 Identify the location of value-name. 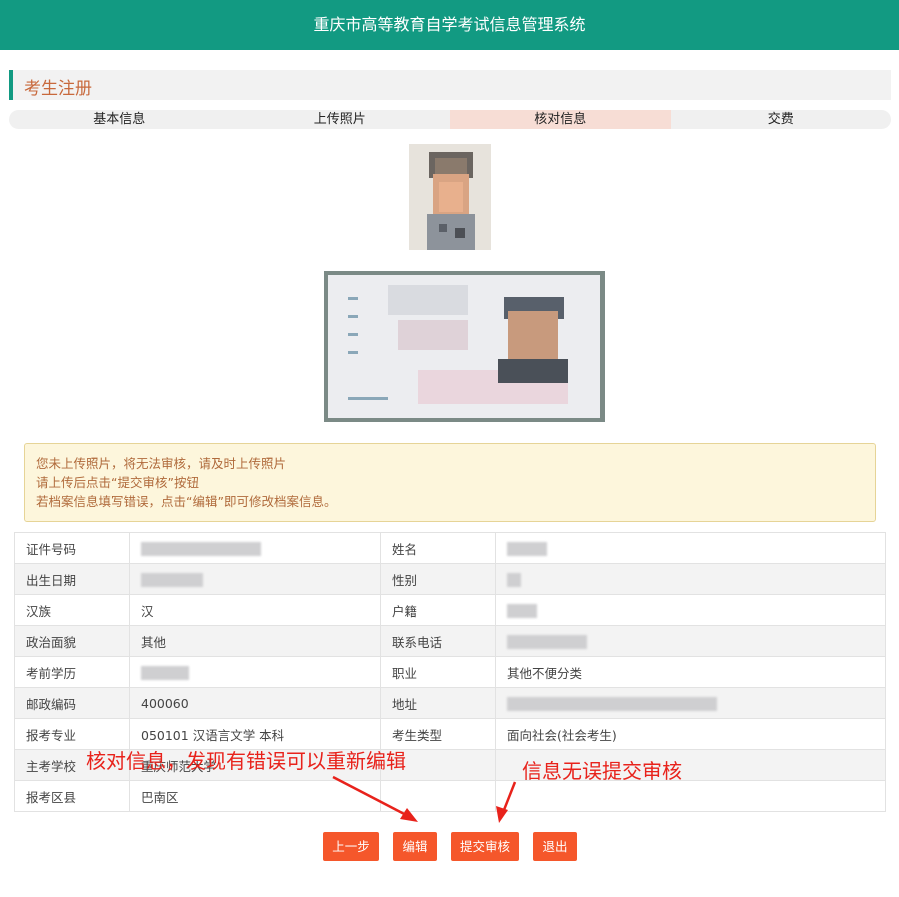
(690, 548).